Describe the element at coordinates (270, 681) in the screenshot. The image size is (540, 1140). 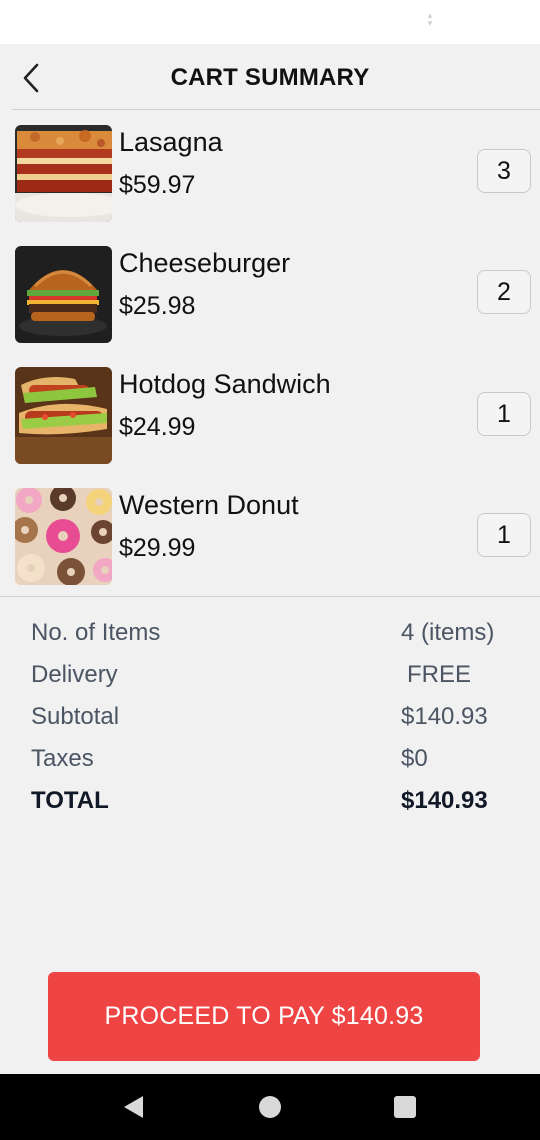
I see `summary-row-delivery: Delivery FREE` at that location.